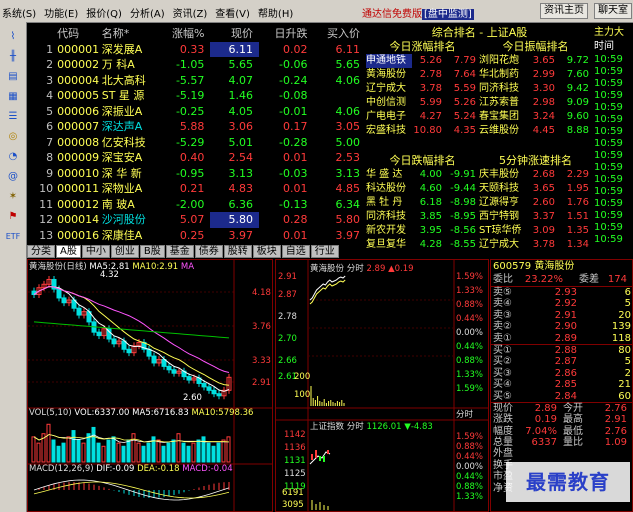 Image resolution: width=633 pixels, height=512 pixels. Describe the element at coordinates (422, 131) in the screenshot. I see `ranking-row: 宏盛科技 10.80 4.35` at that location.